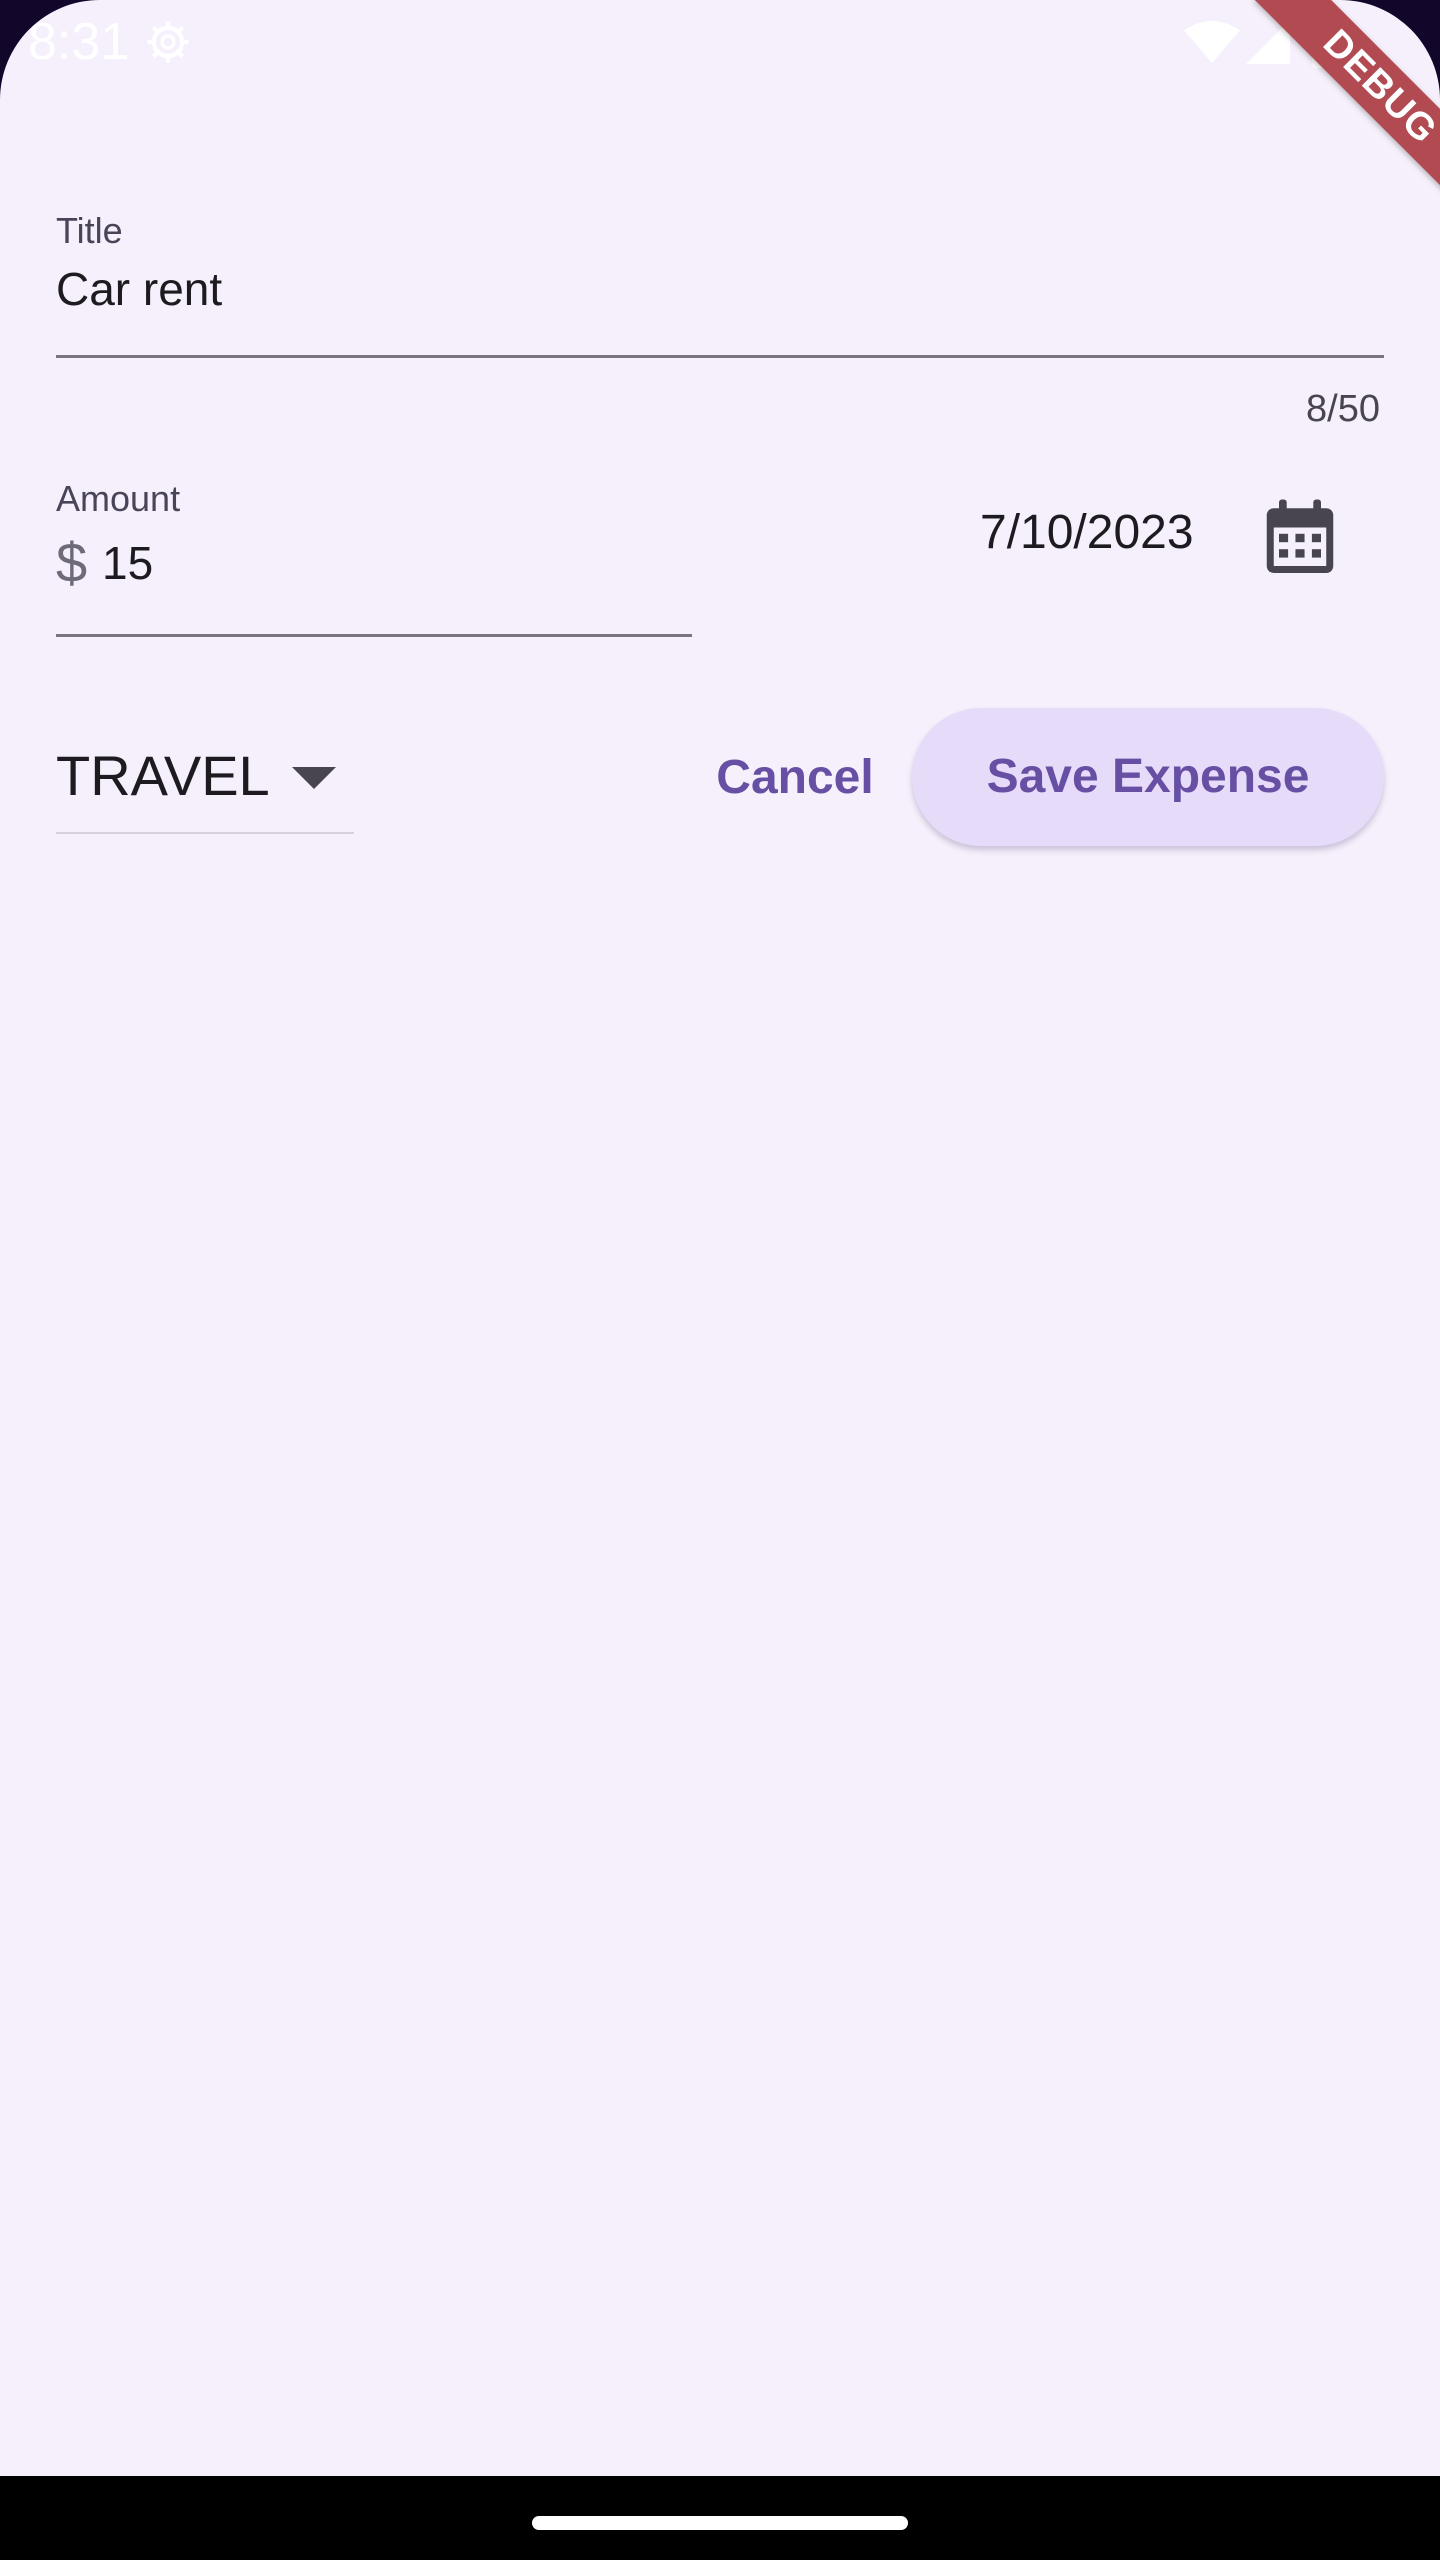 The width and height of the screenshot is (1440, 2560). I want to click on dropdown-arrow-icon, so click(314, 778).